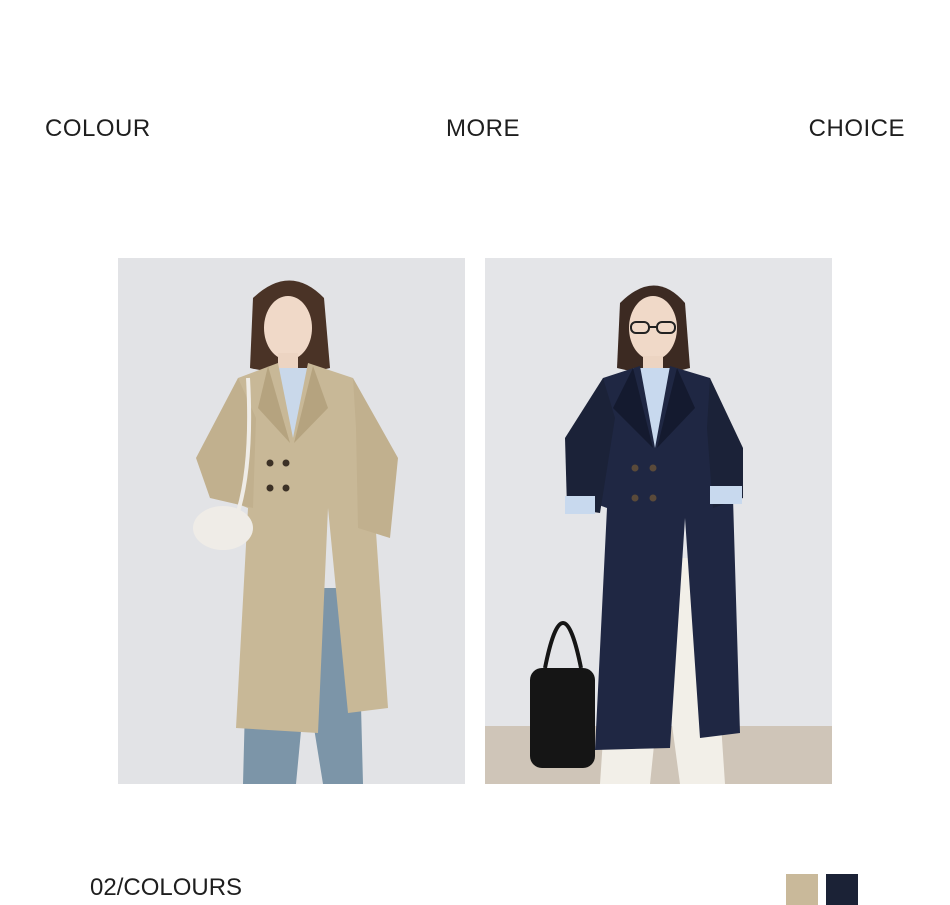 The width and height of the screenshot is (950, 905). What do you see at coordinates (856, 128) in the screenshot?
I see `heading-word-choice: CHOICE` at bounding box center [856, 128].